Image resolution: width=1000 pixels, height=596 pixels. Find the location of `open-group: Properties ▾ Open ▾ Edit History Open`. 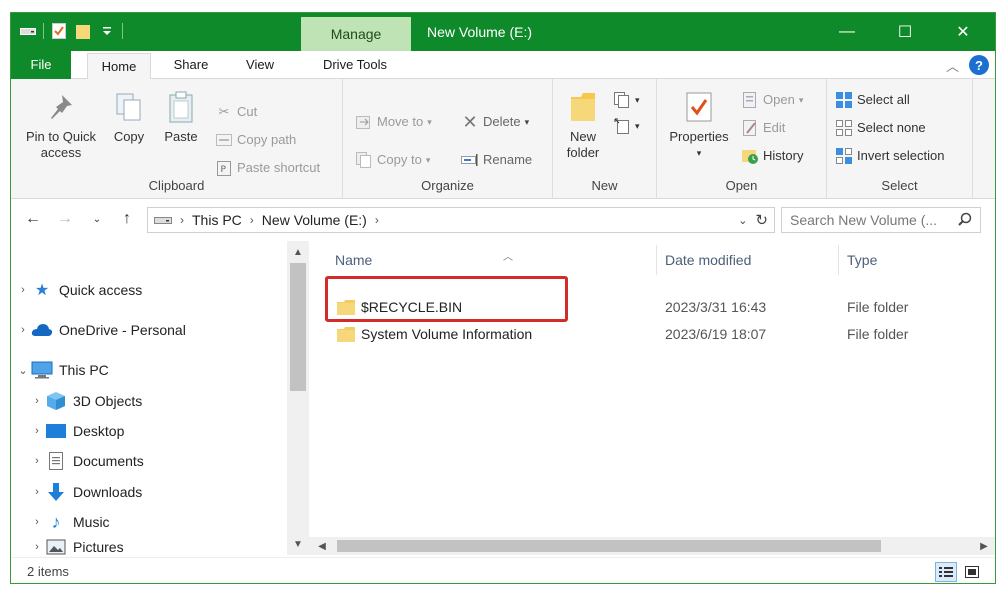

open-group: Properties ▾ Open ▾ Edit History Open is located at coordinates (742, 139).